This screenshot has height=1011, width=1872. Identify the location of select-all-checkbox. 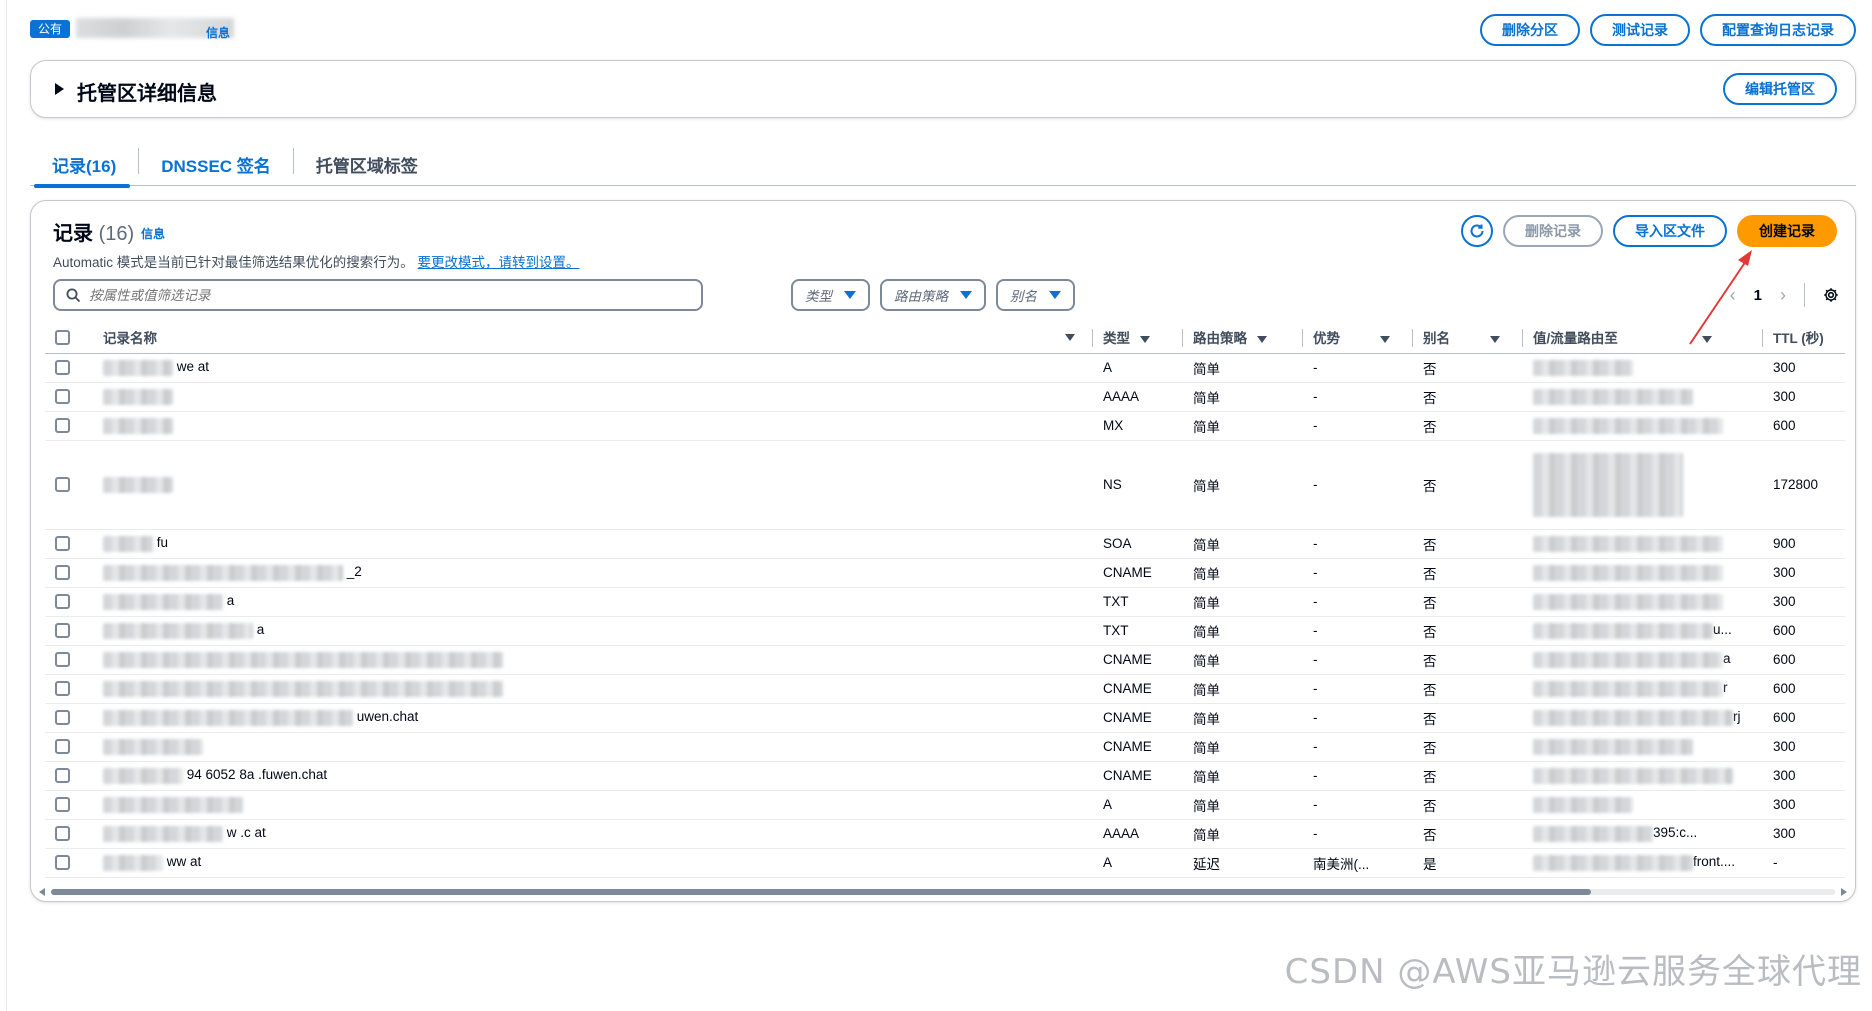
(62, 337).